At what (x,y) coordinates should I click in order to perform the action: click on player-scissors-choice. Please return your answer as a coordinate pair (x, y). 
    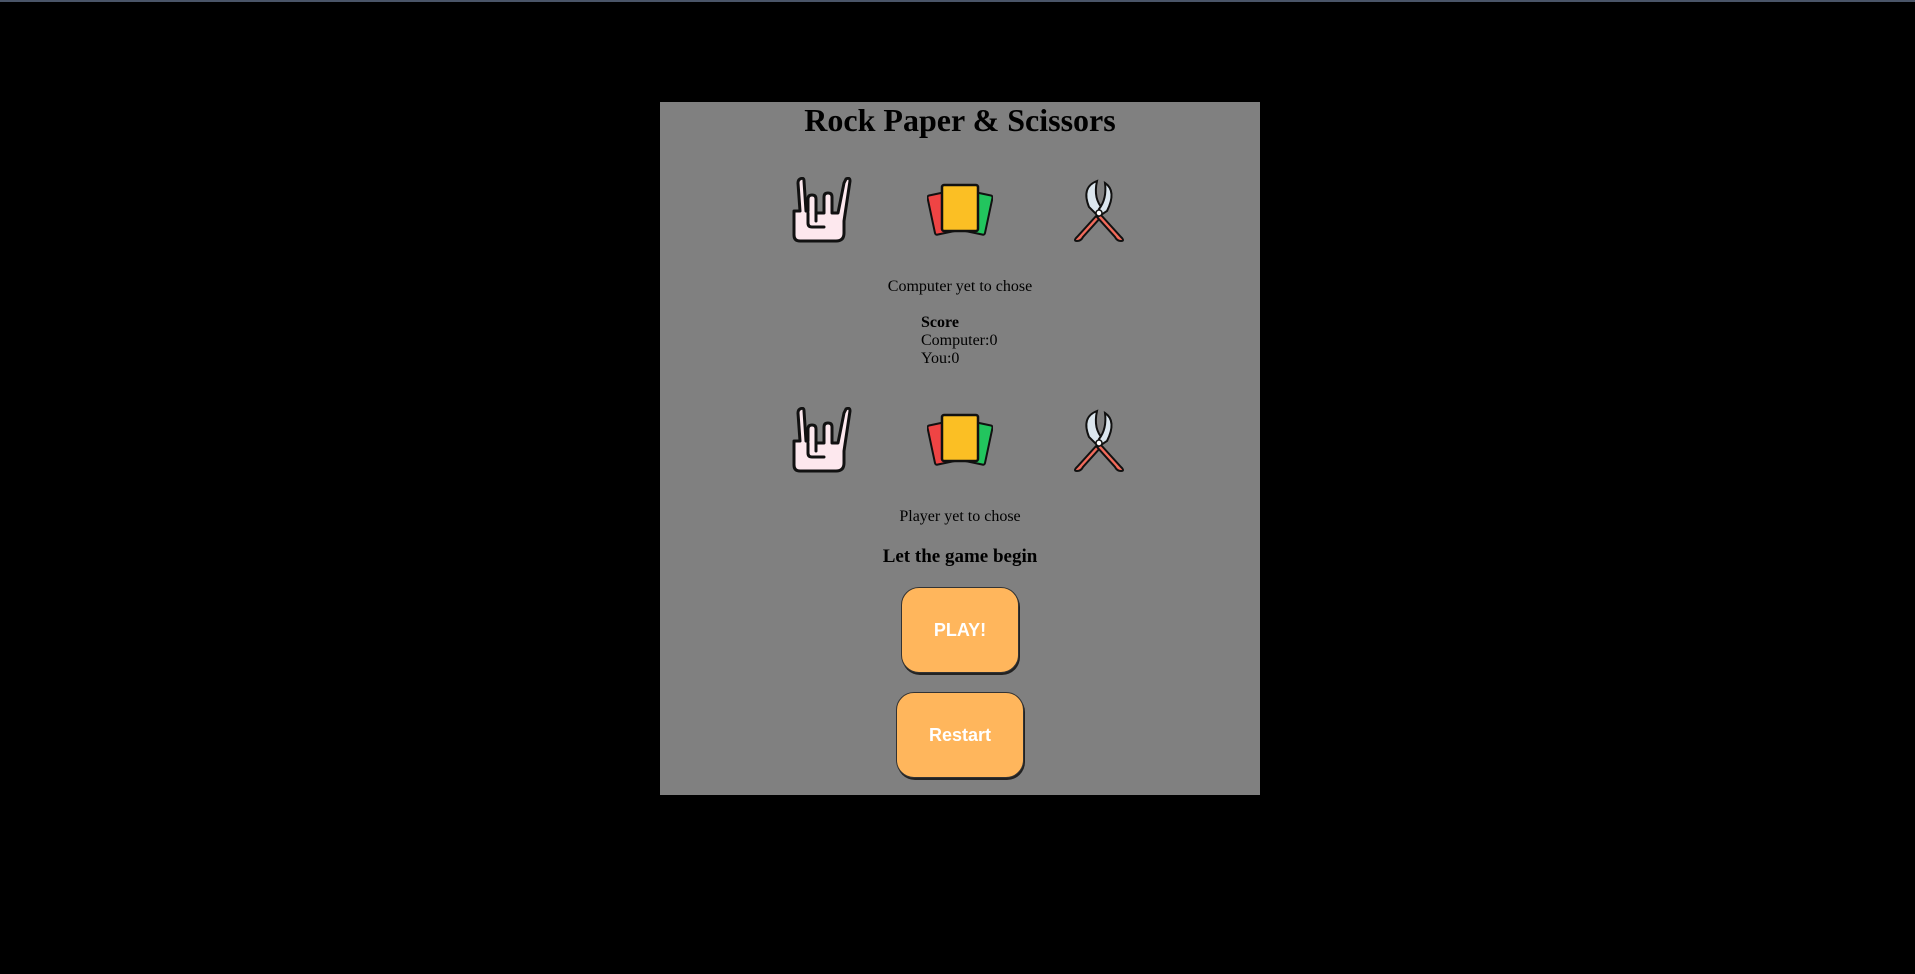
    Looking at the image, I should click on (1100, 440).